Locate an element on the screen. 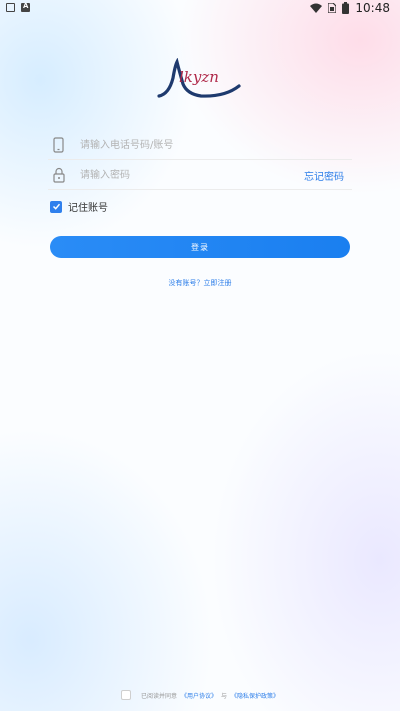  lock-icon is located at coordinates (59, 175).